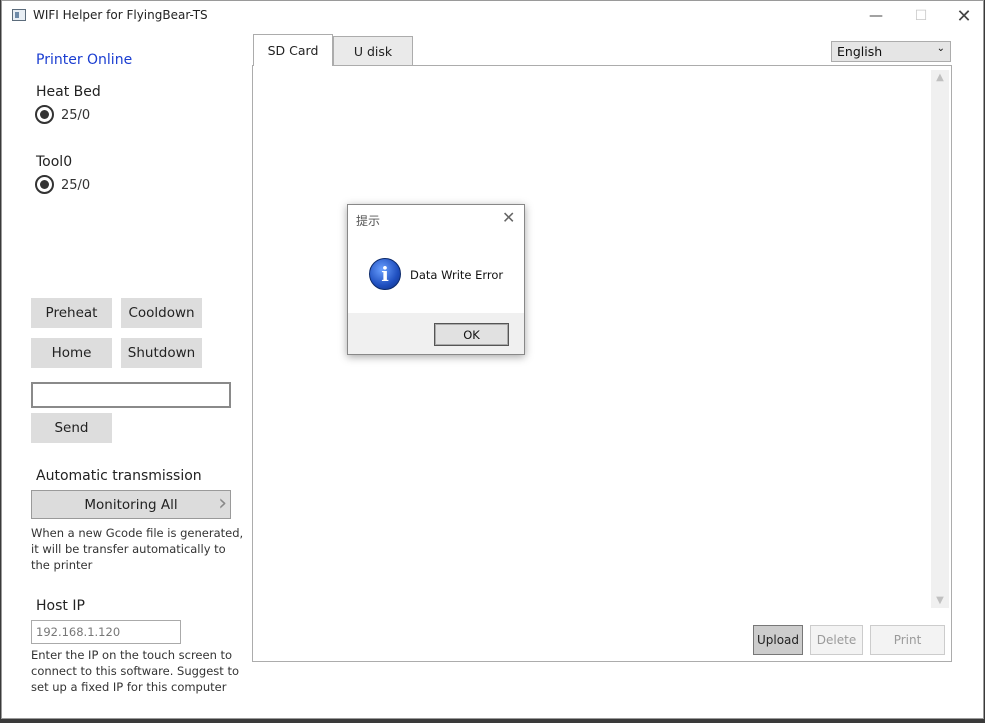  Describe the element at coordinates (62, 565) in the screenshot. I see `description-line: the printer` at that location.